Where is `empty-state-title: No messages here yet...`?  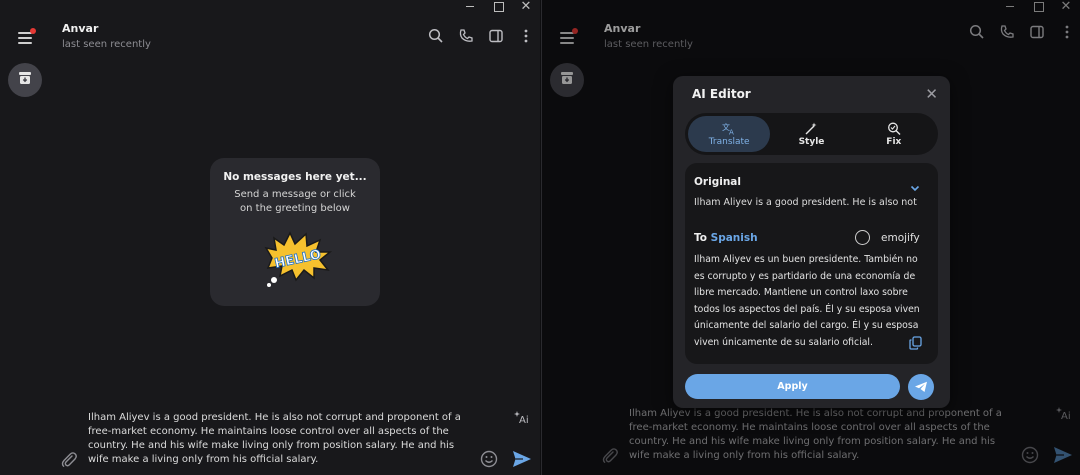 empty-state-title: No messages here yet... is located at coordinates (295, 177).